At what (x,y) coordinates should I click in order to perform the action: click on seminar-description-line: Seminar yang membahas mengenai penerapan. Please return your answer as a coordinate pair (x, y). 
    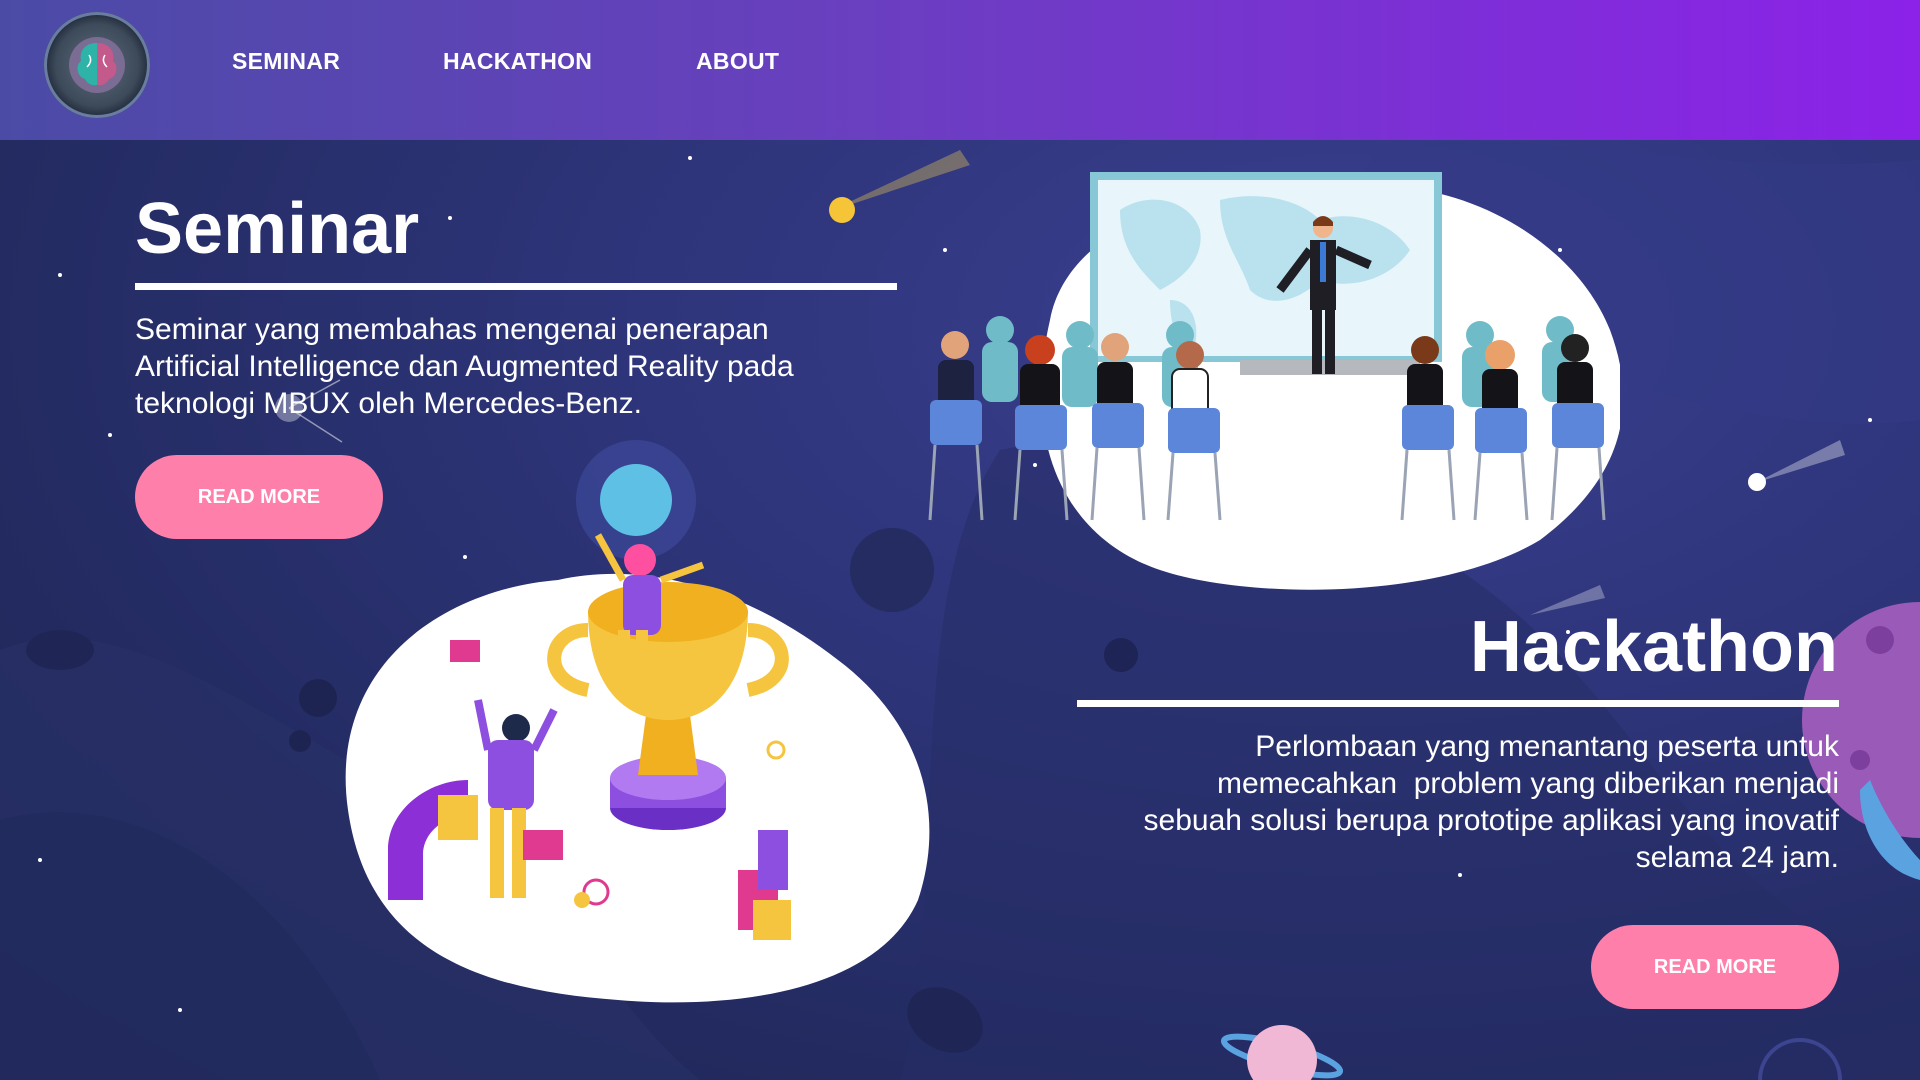
    Looking at the image, I should click on (452, 329).